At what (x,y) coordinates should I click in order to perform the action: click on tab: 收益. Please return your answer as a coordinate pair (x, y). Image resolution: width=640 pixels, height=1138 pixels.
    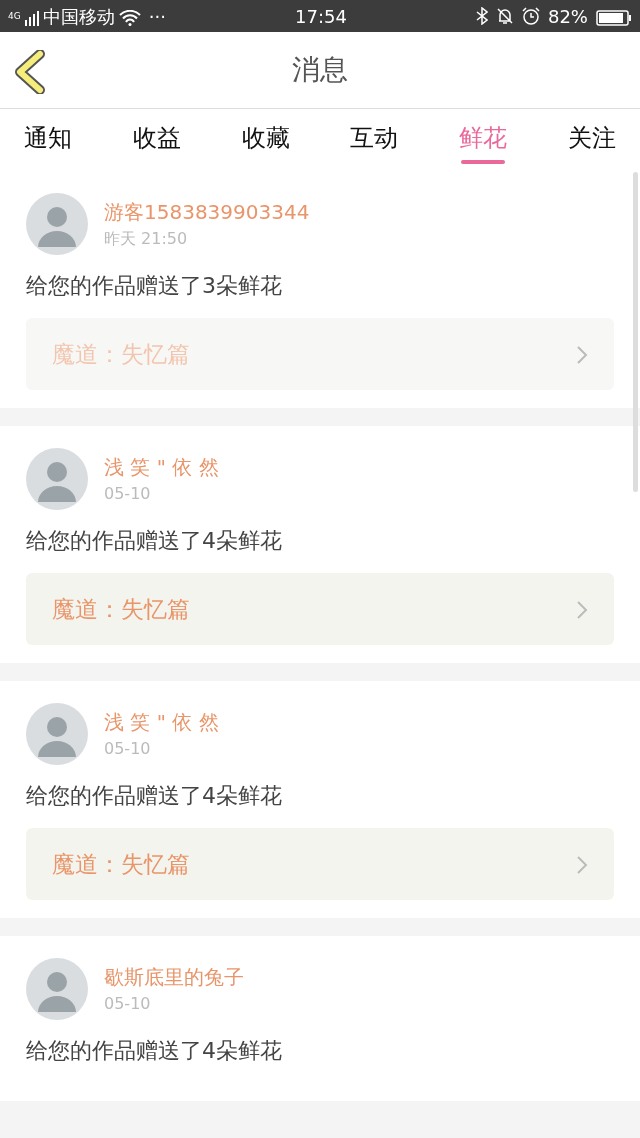
    Looking at the image, I should click on (156, 140).